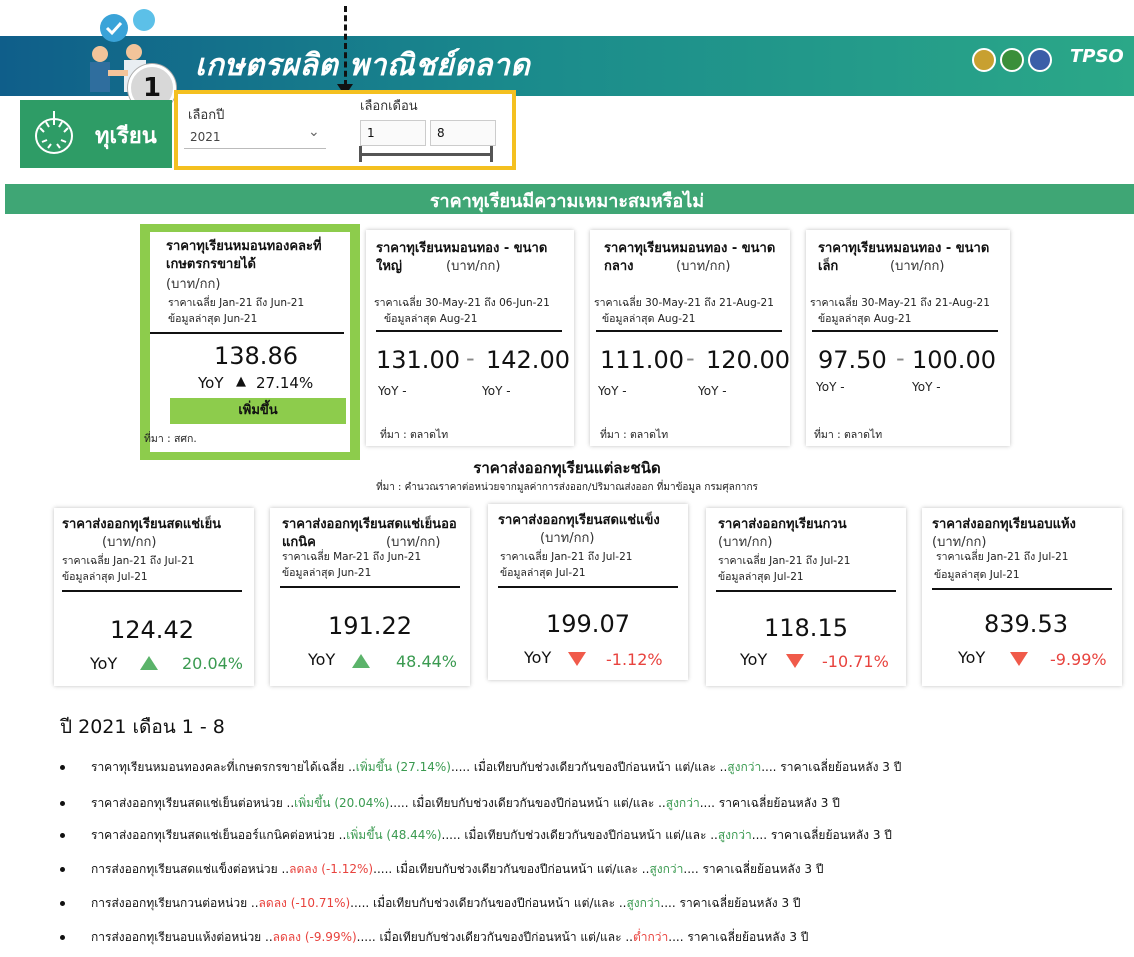 The width and height of the screenshot is (1134, 957). What do you see at coordinates (352, 557) in the screenshot?
I see `card-period: ราคาเฉลี่ย Mar-21 ถึง Jun-21` at bounding box center [352, 557].